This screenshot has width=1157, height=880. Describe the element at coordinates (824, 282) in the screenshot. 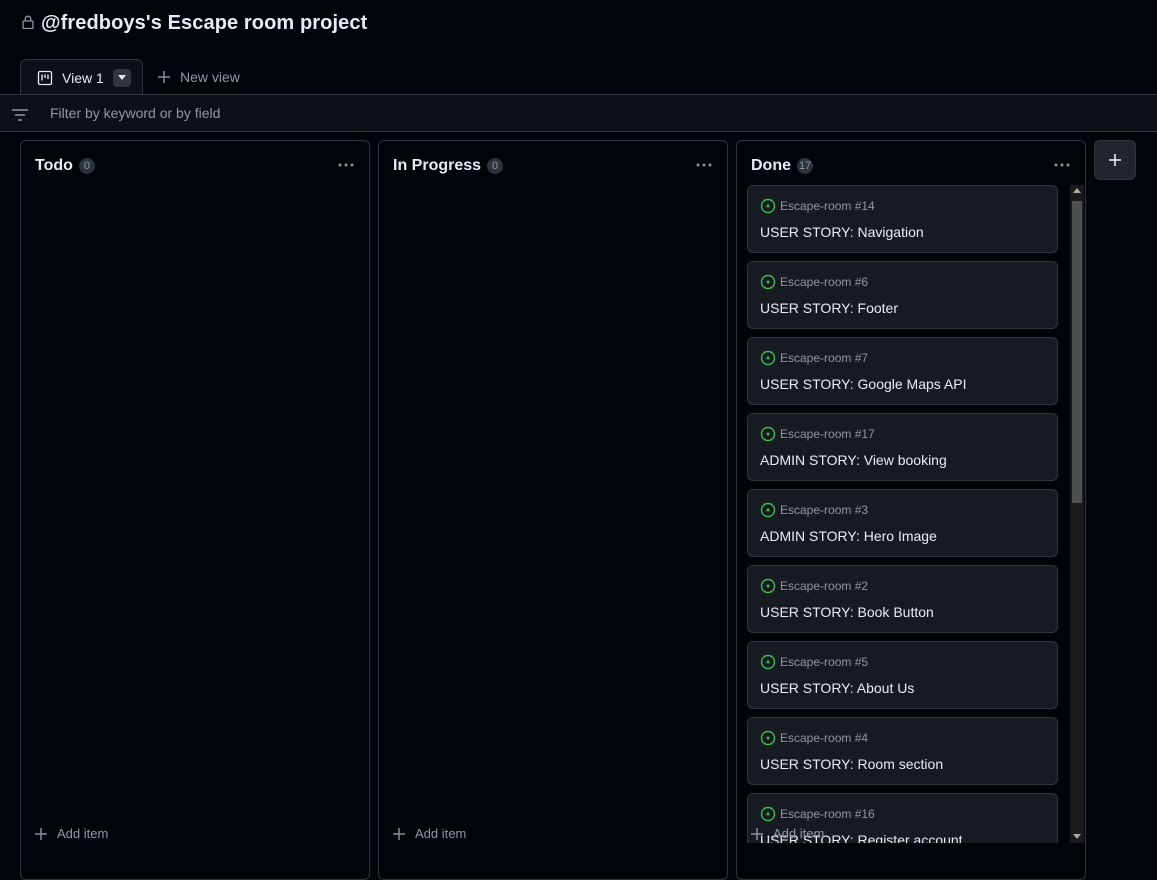

I see `card-repo-label: Escape-room #6` at that location.